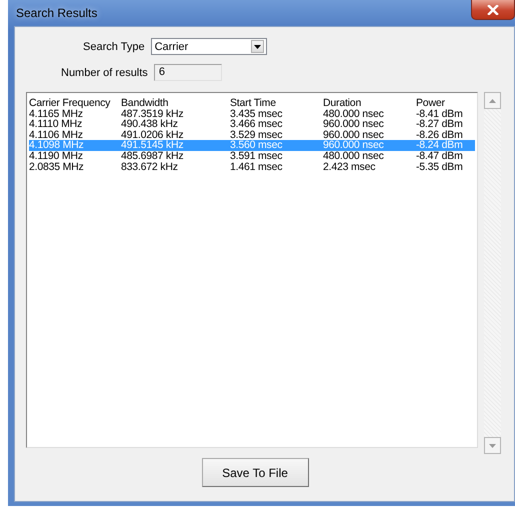 Image resolution: width=515 pixels, height=510 pixels. I want to click on column-heading: Bandwidth, so click(145, 103).